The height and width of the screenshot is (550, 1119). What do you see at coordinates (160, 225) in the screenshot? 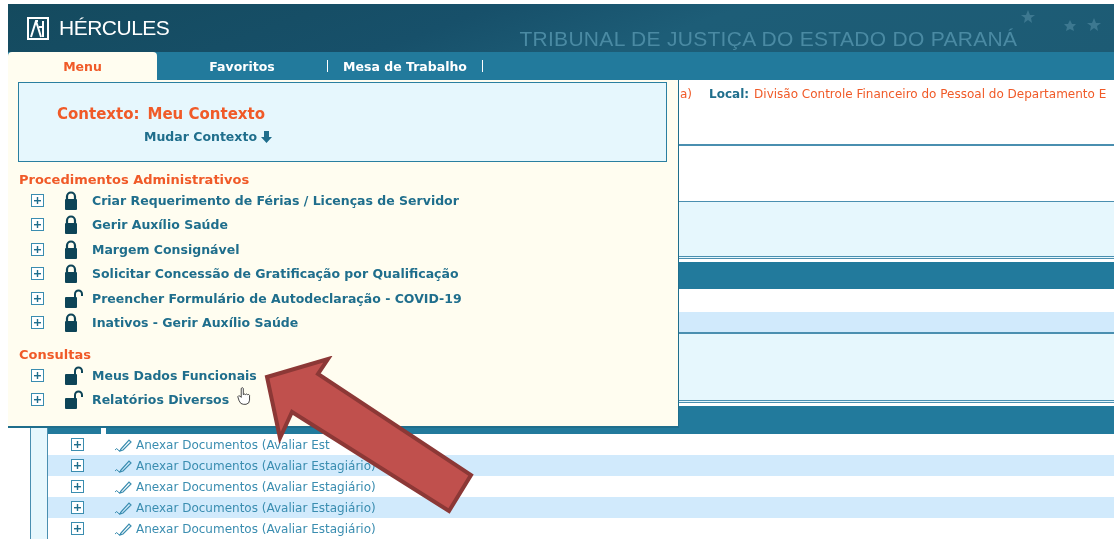
I see `menu-item-link: Gerir Auxílio Saúde` at bounding box center [160, 225].